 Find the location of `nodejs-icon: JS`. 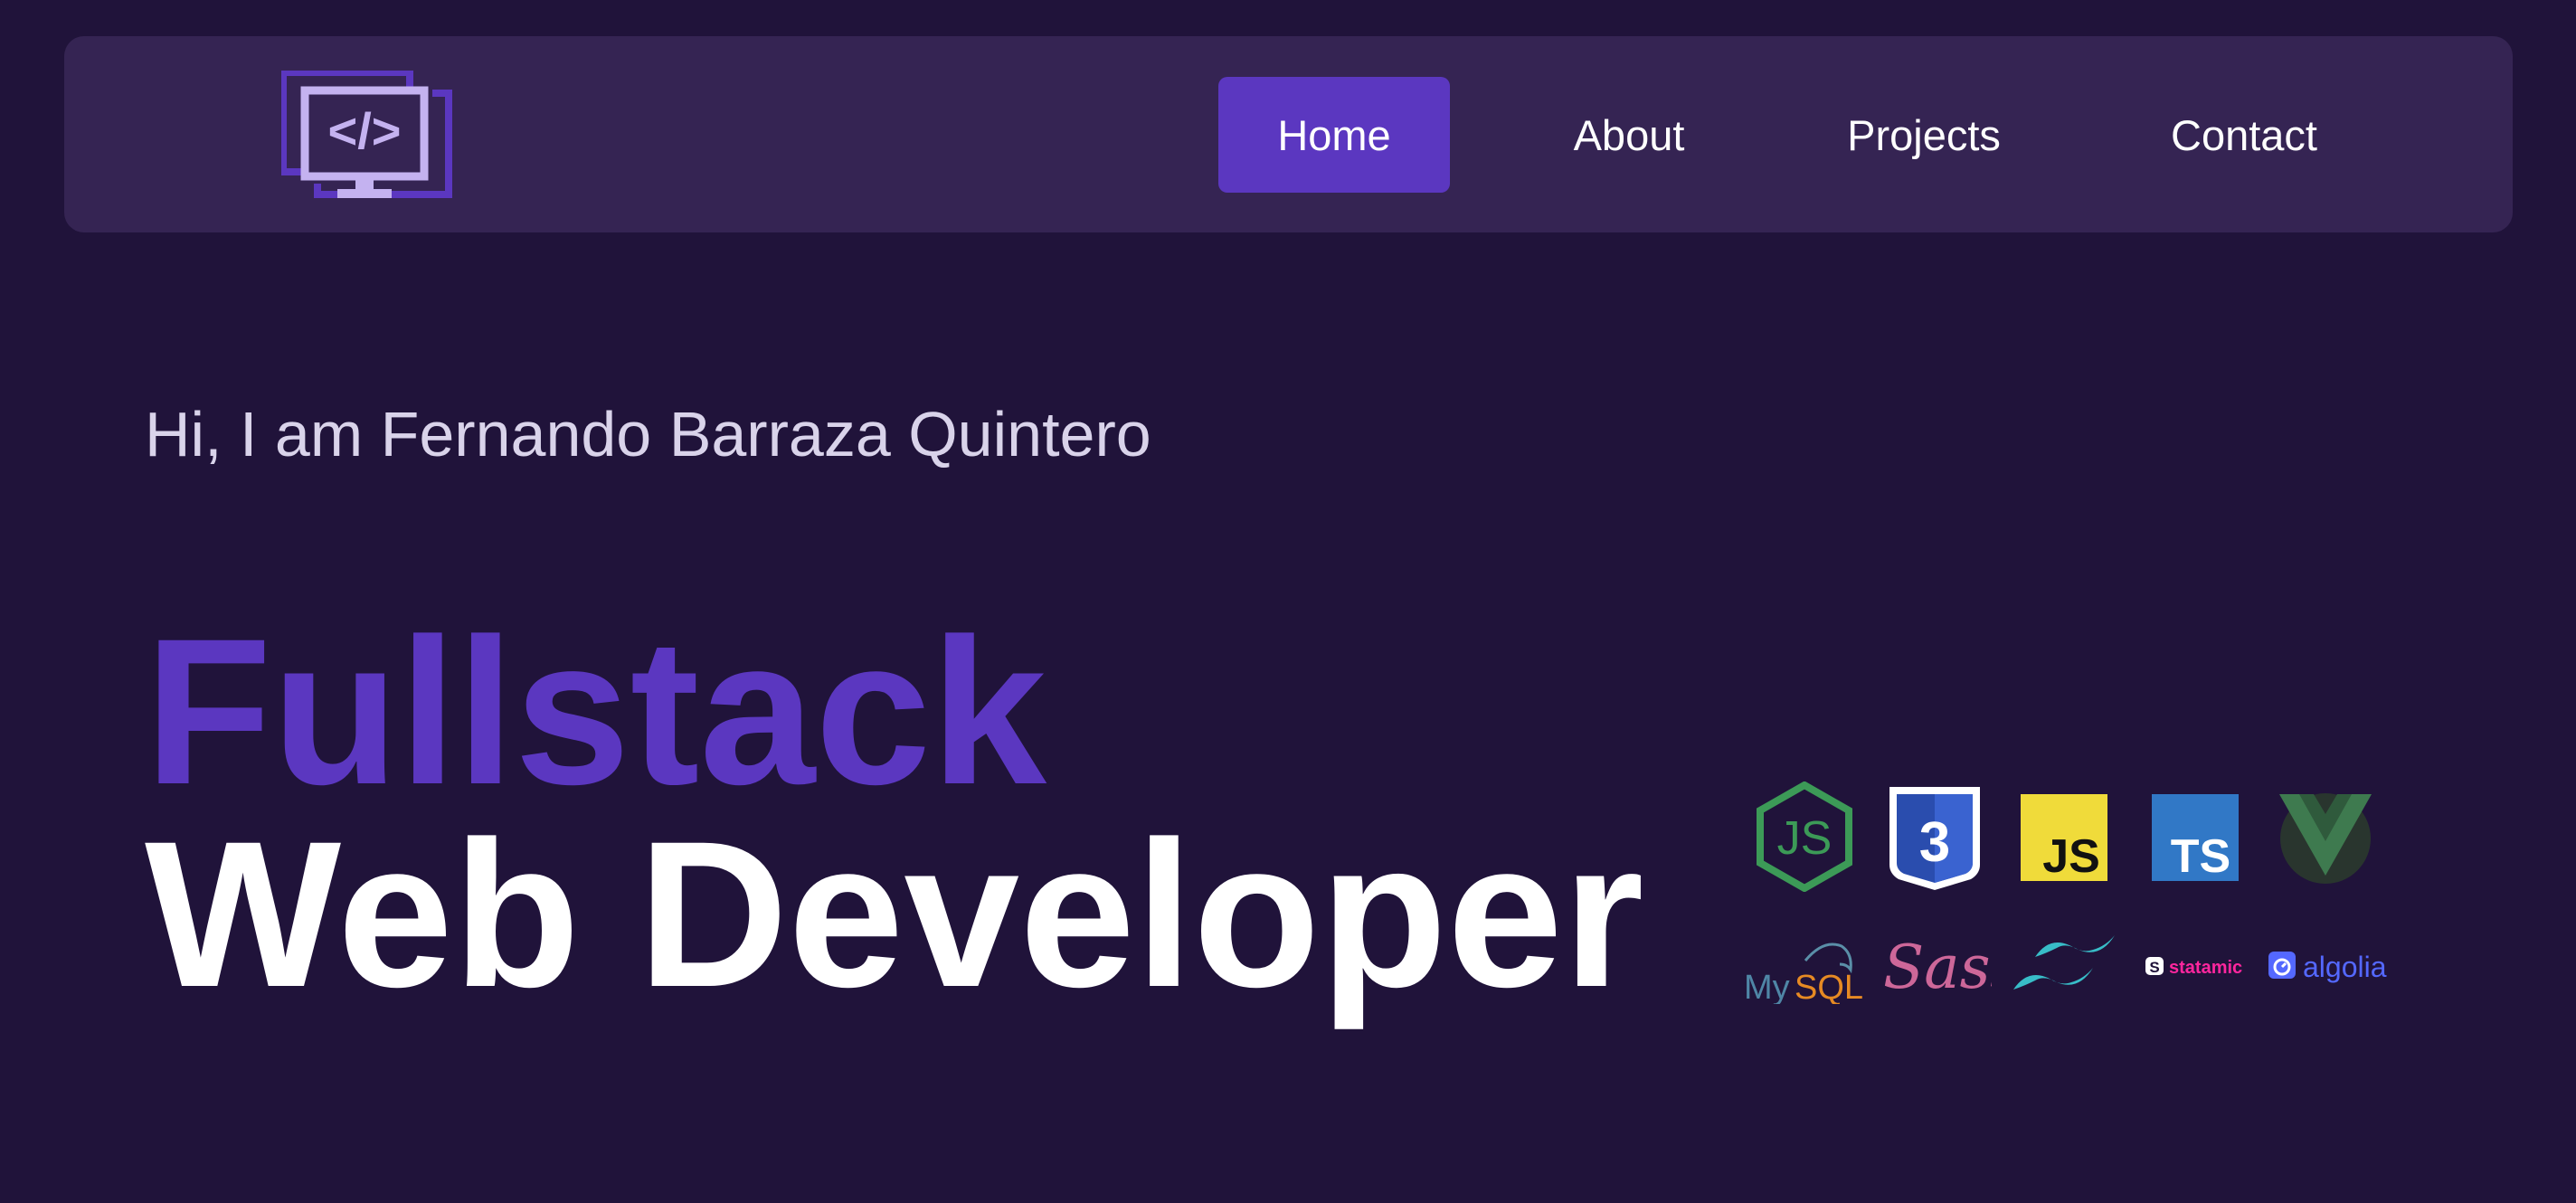

nodejs-icon: JS is located at coordinates (1805, 836).